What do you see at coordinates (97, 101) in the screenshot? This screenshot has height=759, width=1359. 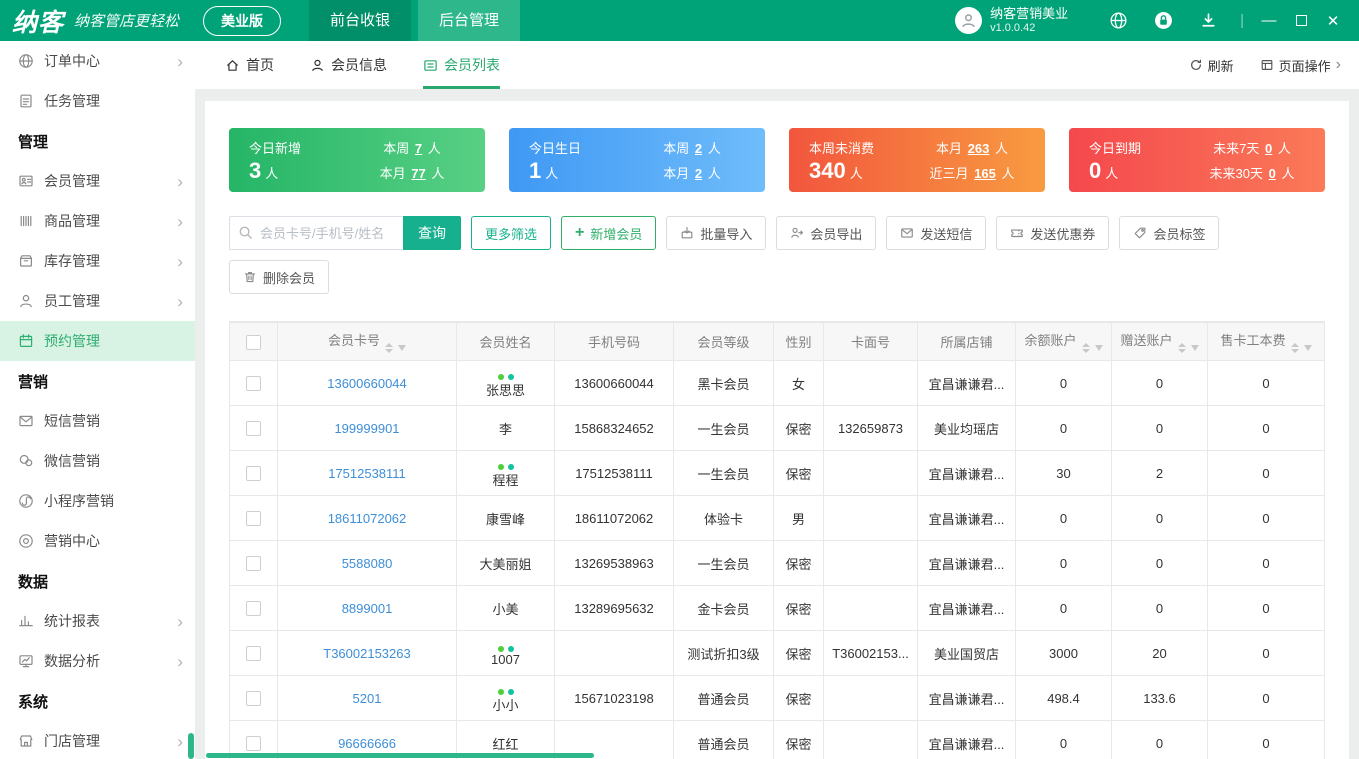 I see `sidebar-item-task: 任务管理` at bounding box center [97, 101].